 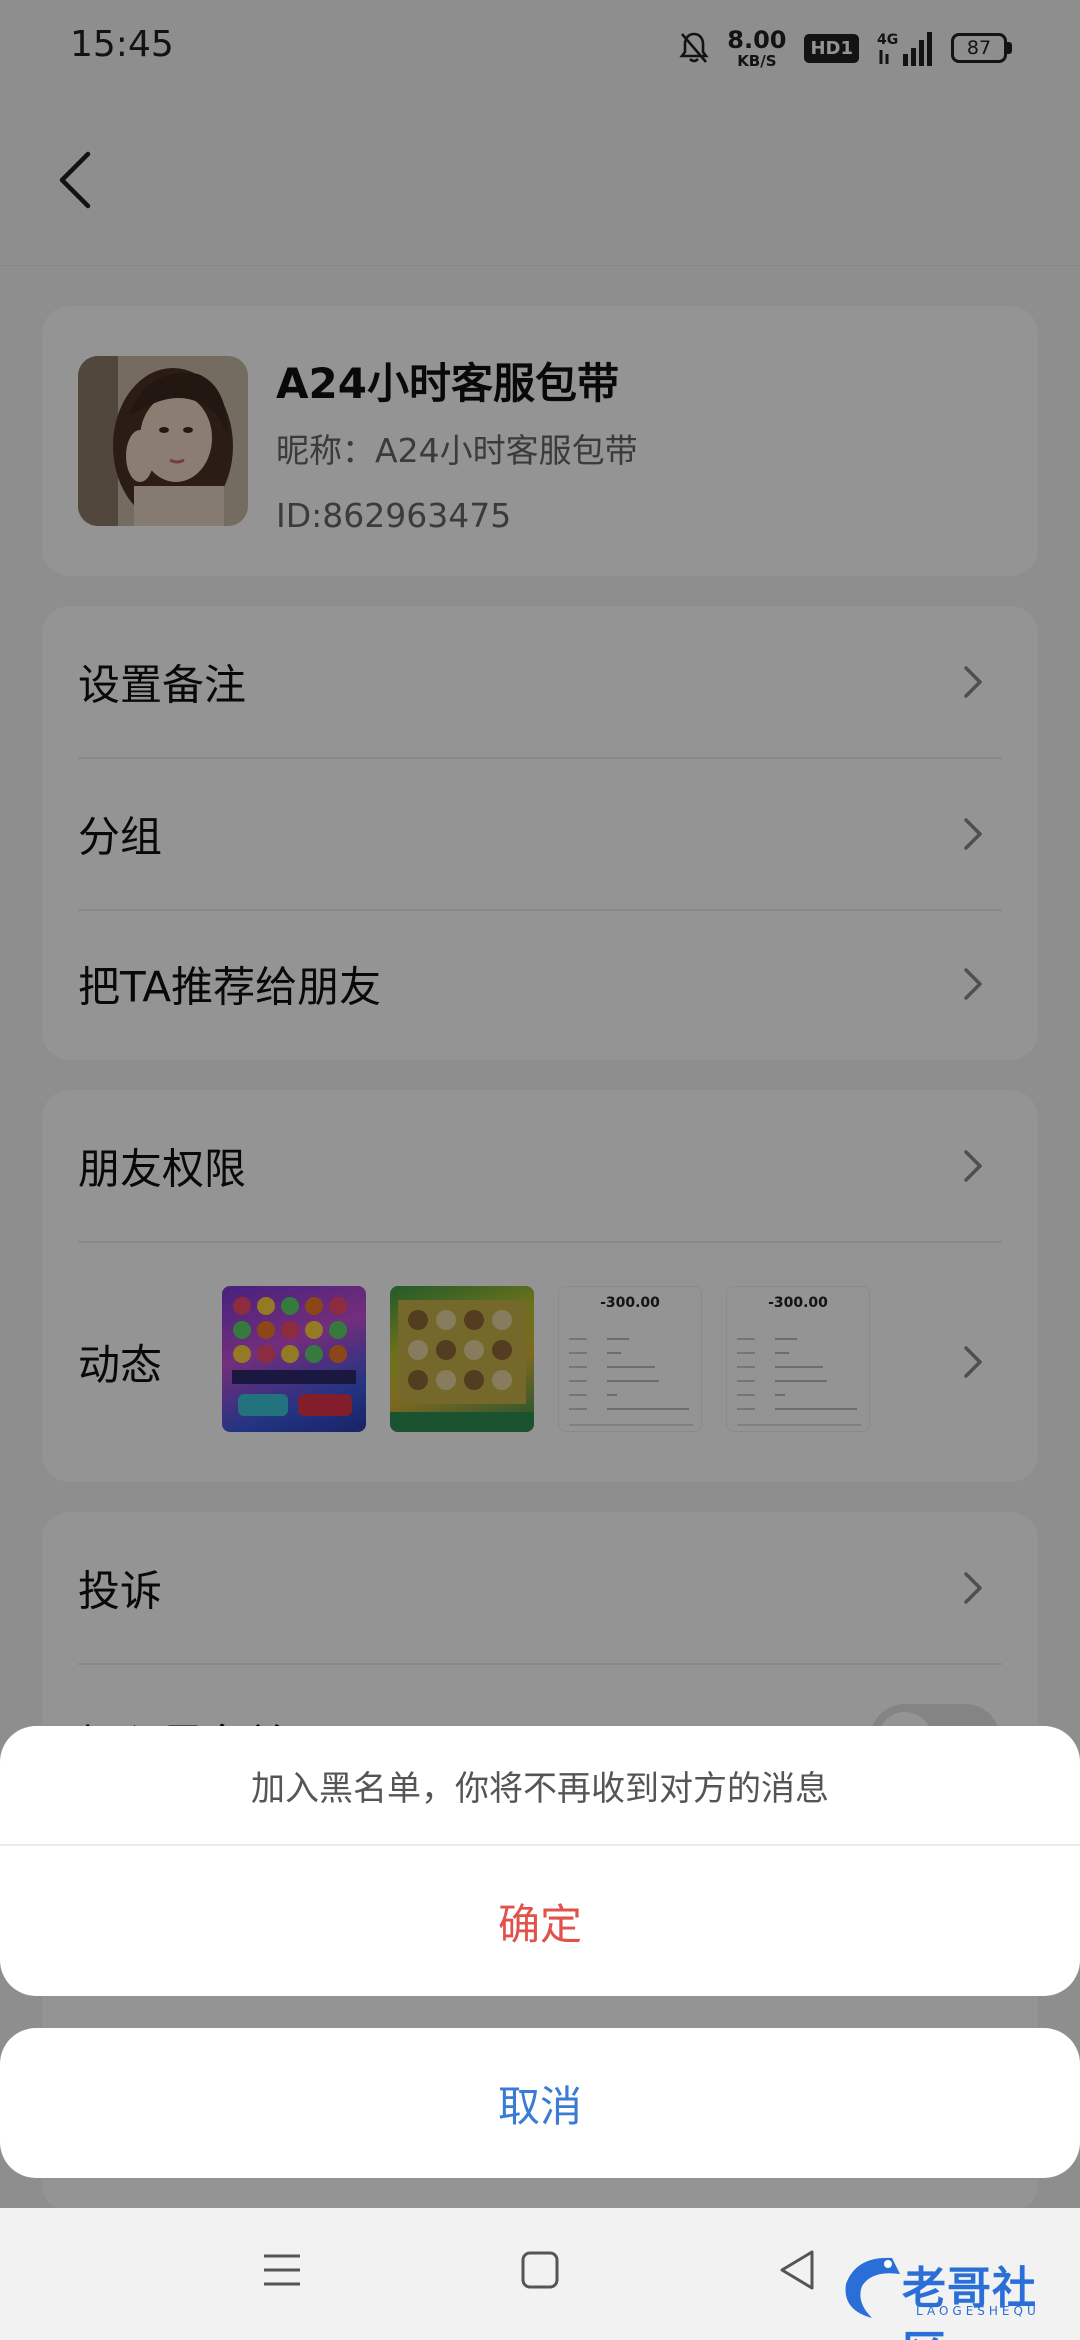 I want to click on home-square-icon, so click(x=540, y=2270).